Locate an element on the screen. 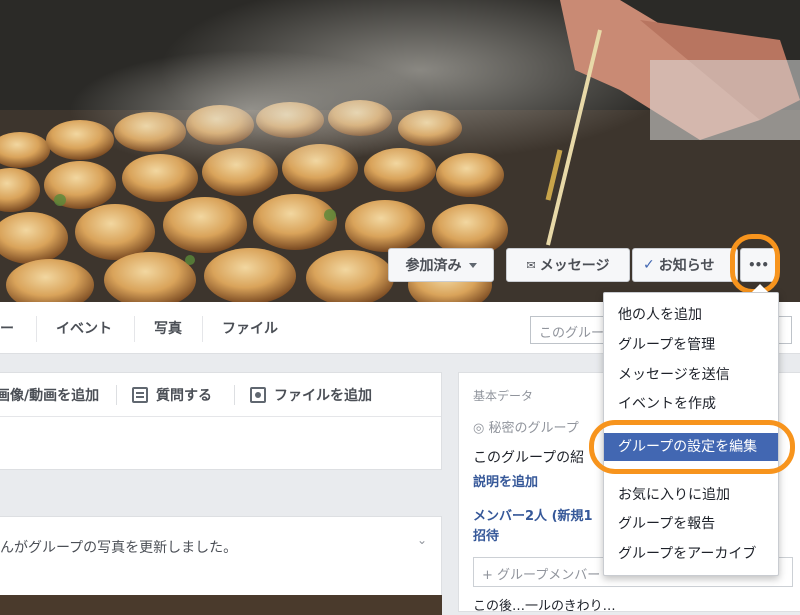  tab-discussion: ー is located at coordinates (12, 328).